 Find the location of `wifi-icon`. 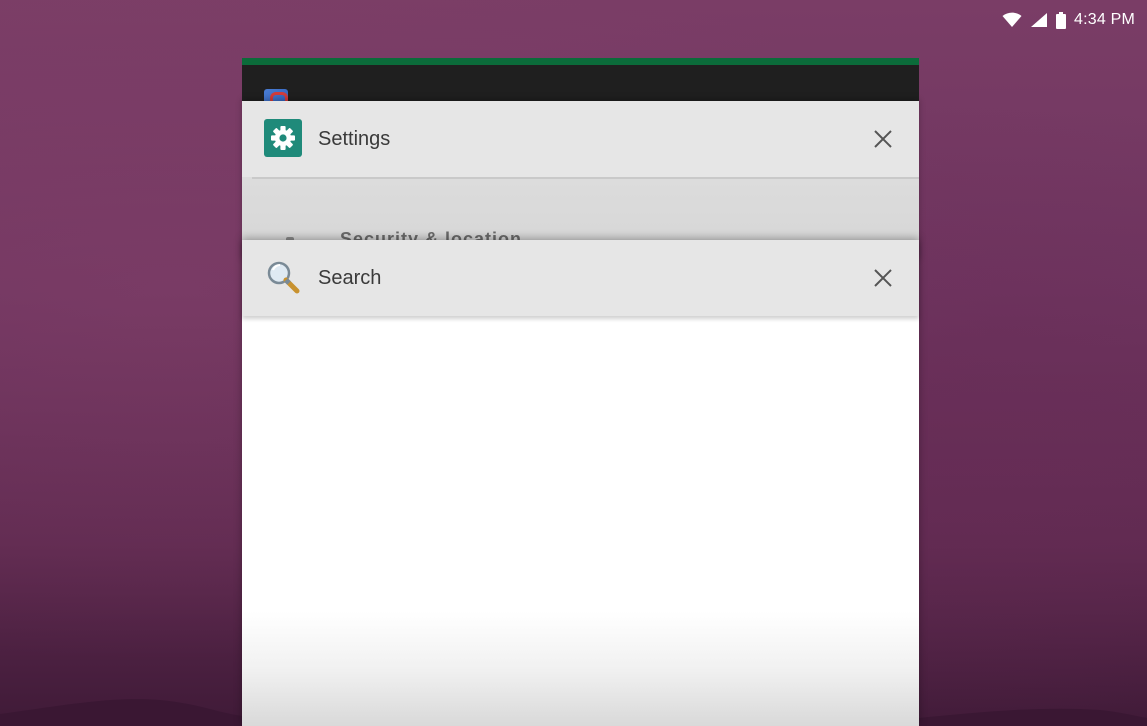

wifi-icon is located at coordinates (1012, 20).